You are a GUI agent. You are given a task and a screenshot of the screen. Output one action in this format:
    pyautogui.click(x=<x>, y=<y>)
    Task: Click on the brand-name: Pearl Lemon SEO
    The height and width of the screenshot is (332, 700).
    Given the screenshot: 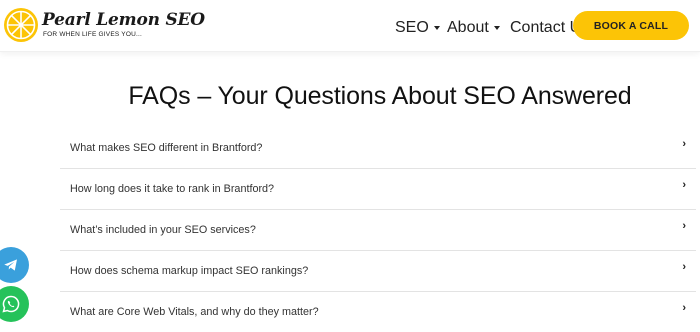 What is the action you would take?
    pyautogui.click(x=123, y=20)
    